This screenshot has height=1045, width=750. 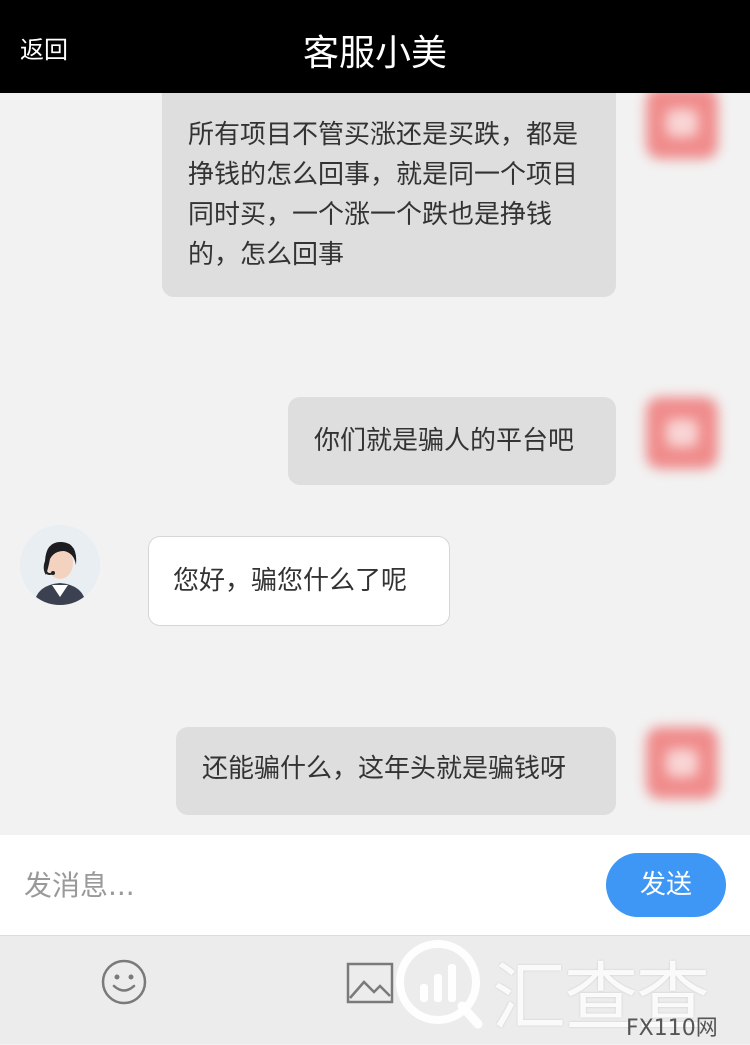 I want to click on message-bubble-user: 你们就是骗人的平台吧, so click(x=452, y=441).